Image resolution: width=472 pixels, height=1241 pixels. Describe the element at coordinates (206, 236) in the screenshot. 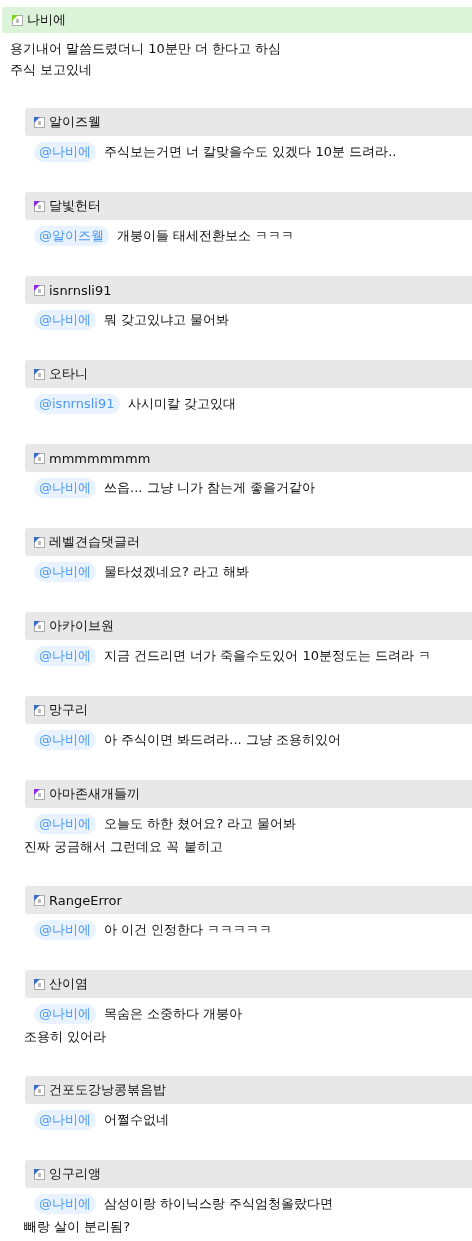

I see `comment-text: 개붕이들 태세전환보소 ㅋㅋㅋ` at that location.